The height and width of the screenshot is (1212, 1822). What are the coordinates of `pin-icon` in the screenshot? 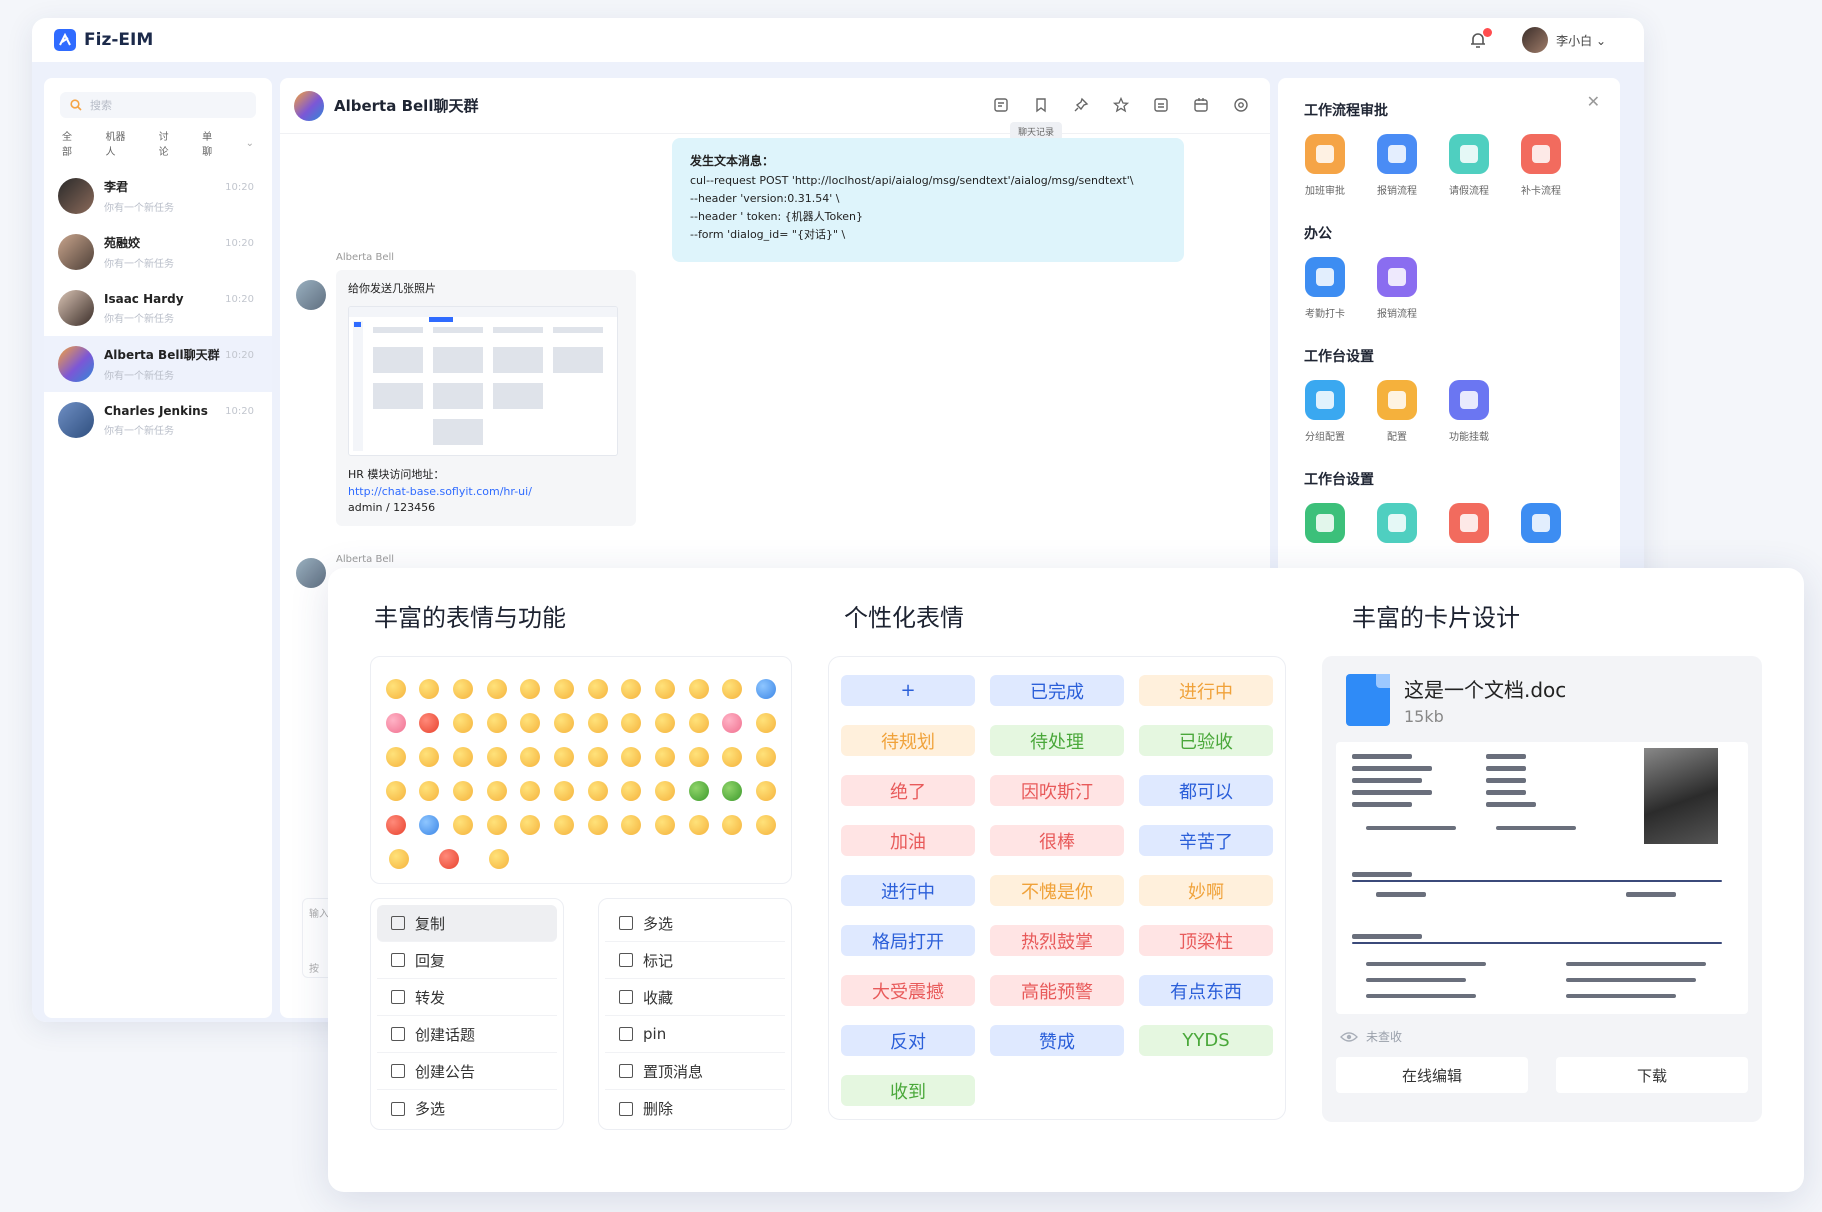 It's located at (1081, 105).